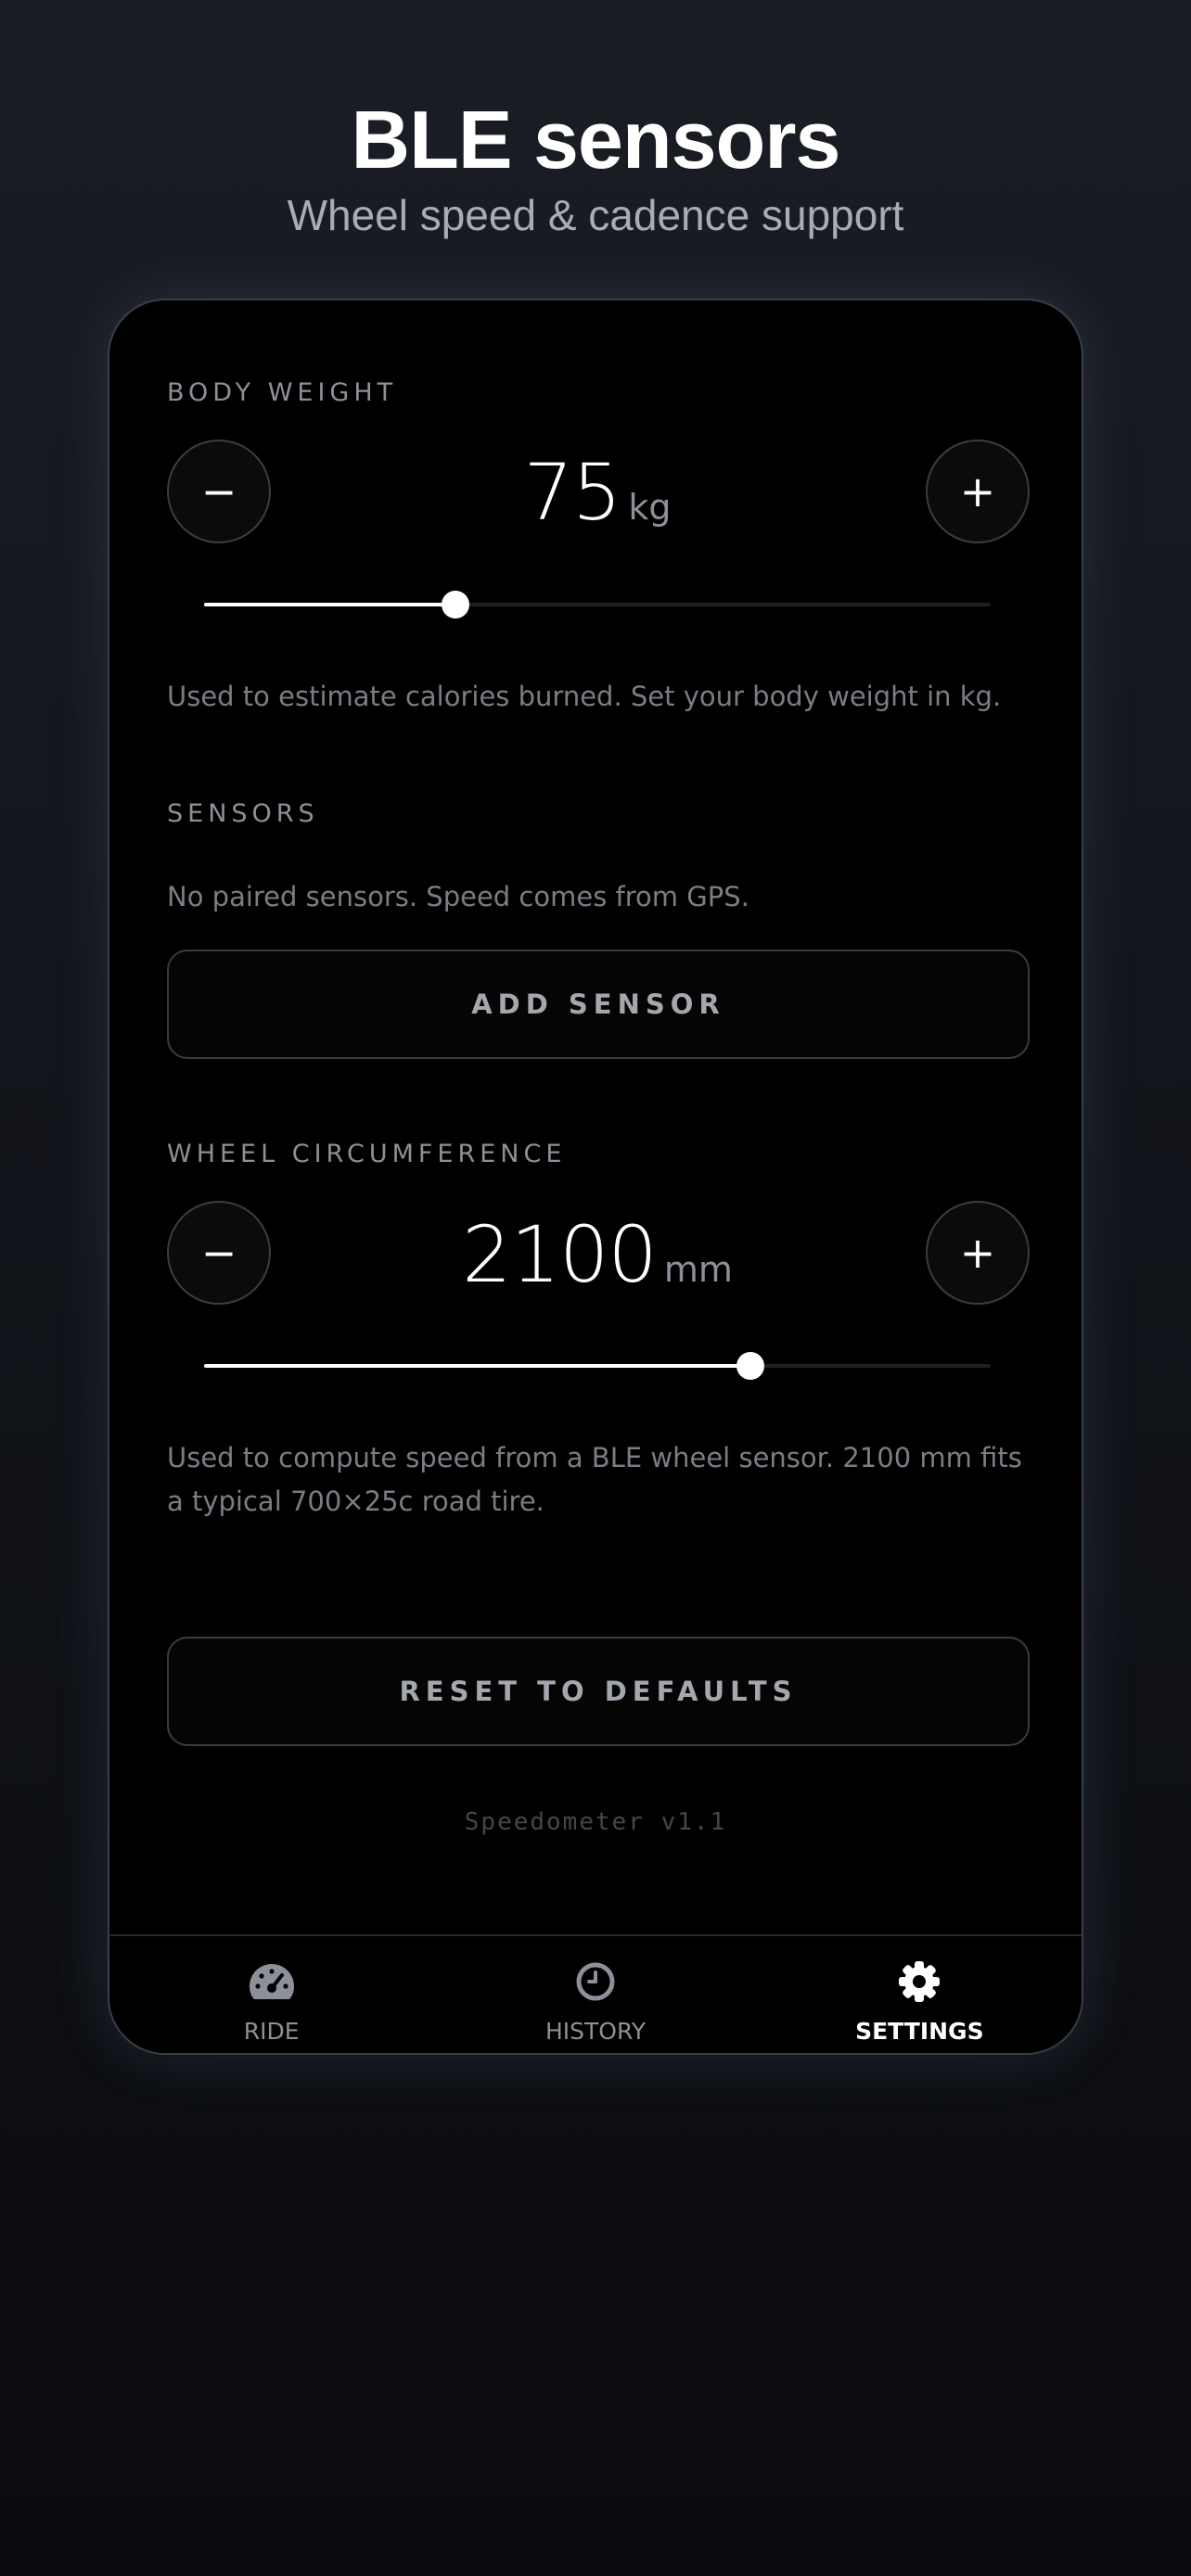  What do you see at coordinates (595, 1822) in the screenshot?
I see `version-text: Speedometer v1.1` at bounding box center [595, 1822].